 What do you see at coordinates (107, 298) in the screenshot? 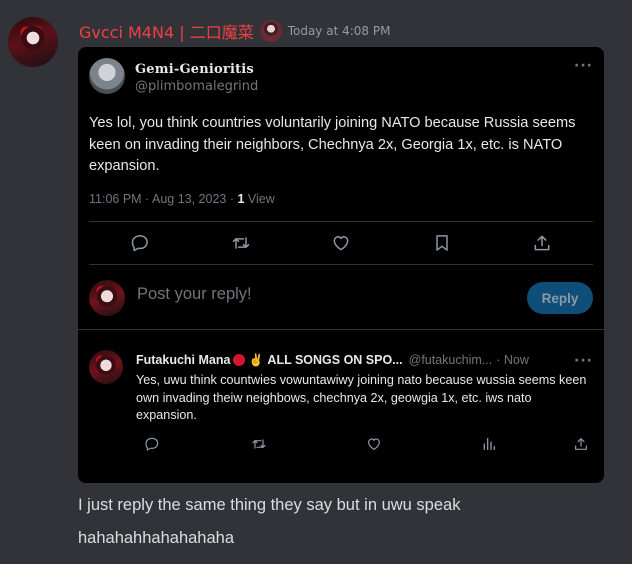
I see `reply-box-avatar` at bounding box center [107, 298].